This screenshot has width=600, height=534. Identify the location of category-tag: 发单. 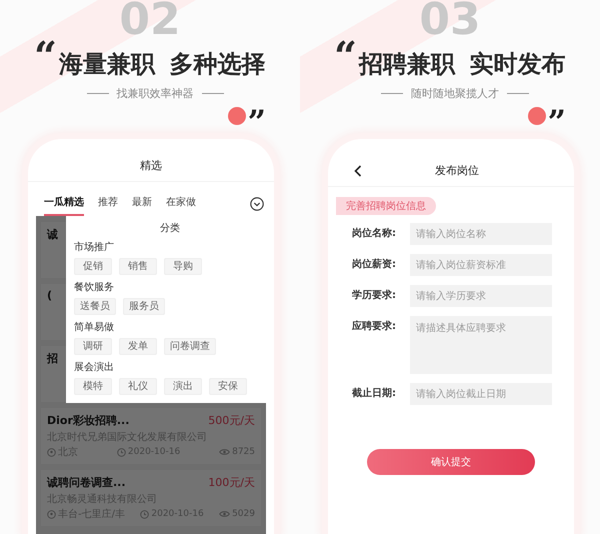
(138, 346).